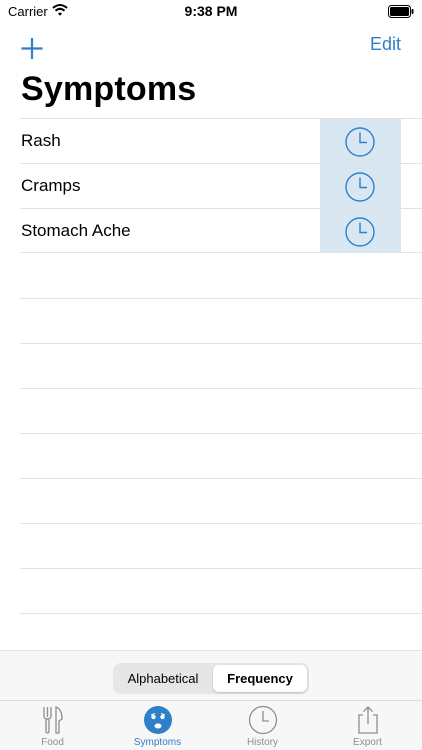 This screenshot has width=422, height=750. I want to click on plus-icon, so click(32, 48).